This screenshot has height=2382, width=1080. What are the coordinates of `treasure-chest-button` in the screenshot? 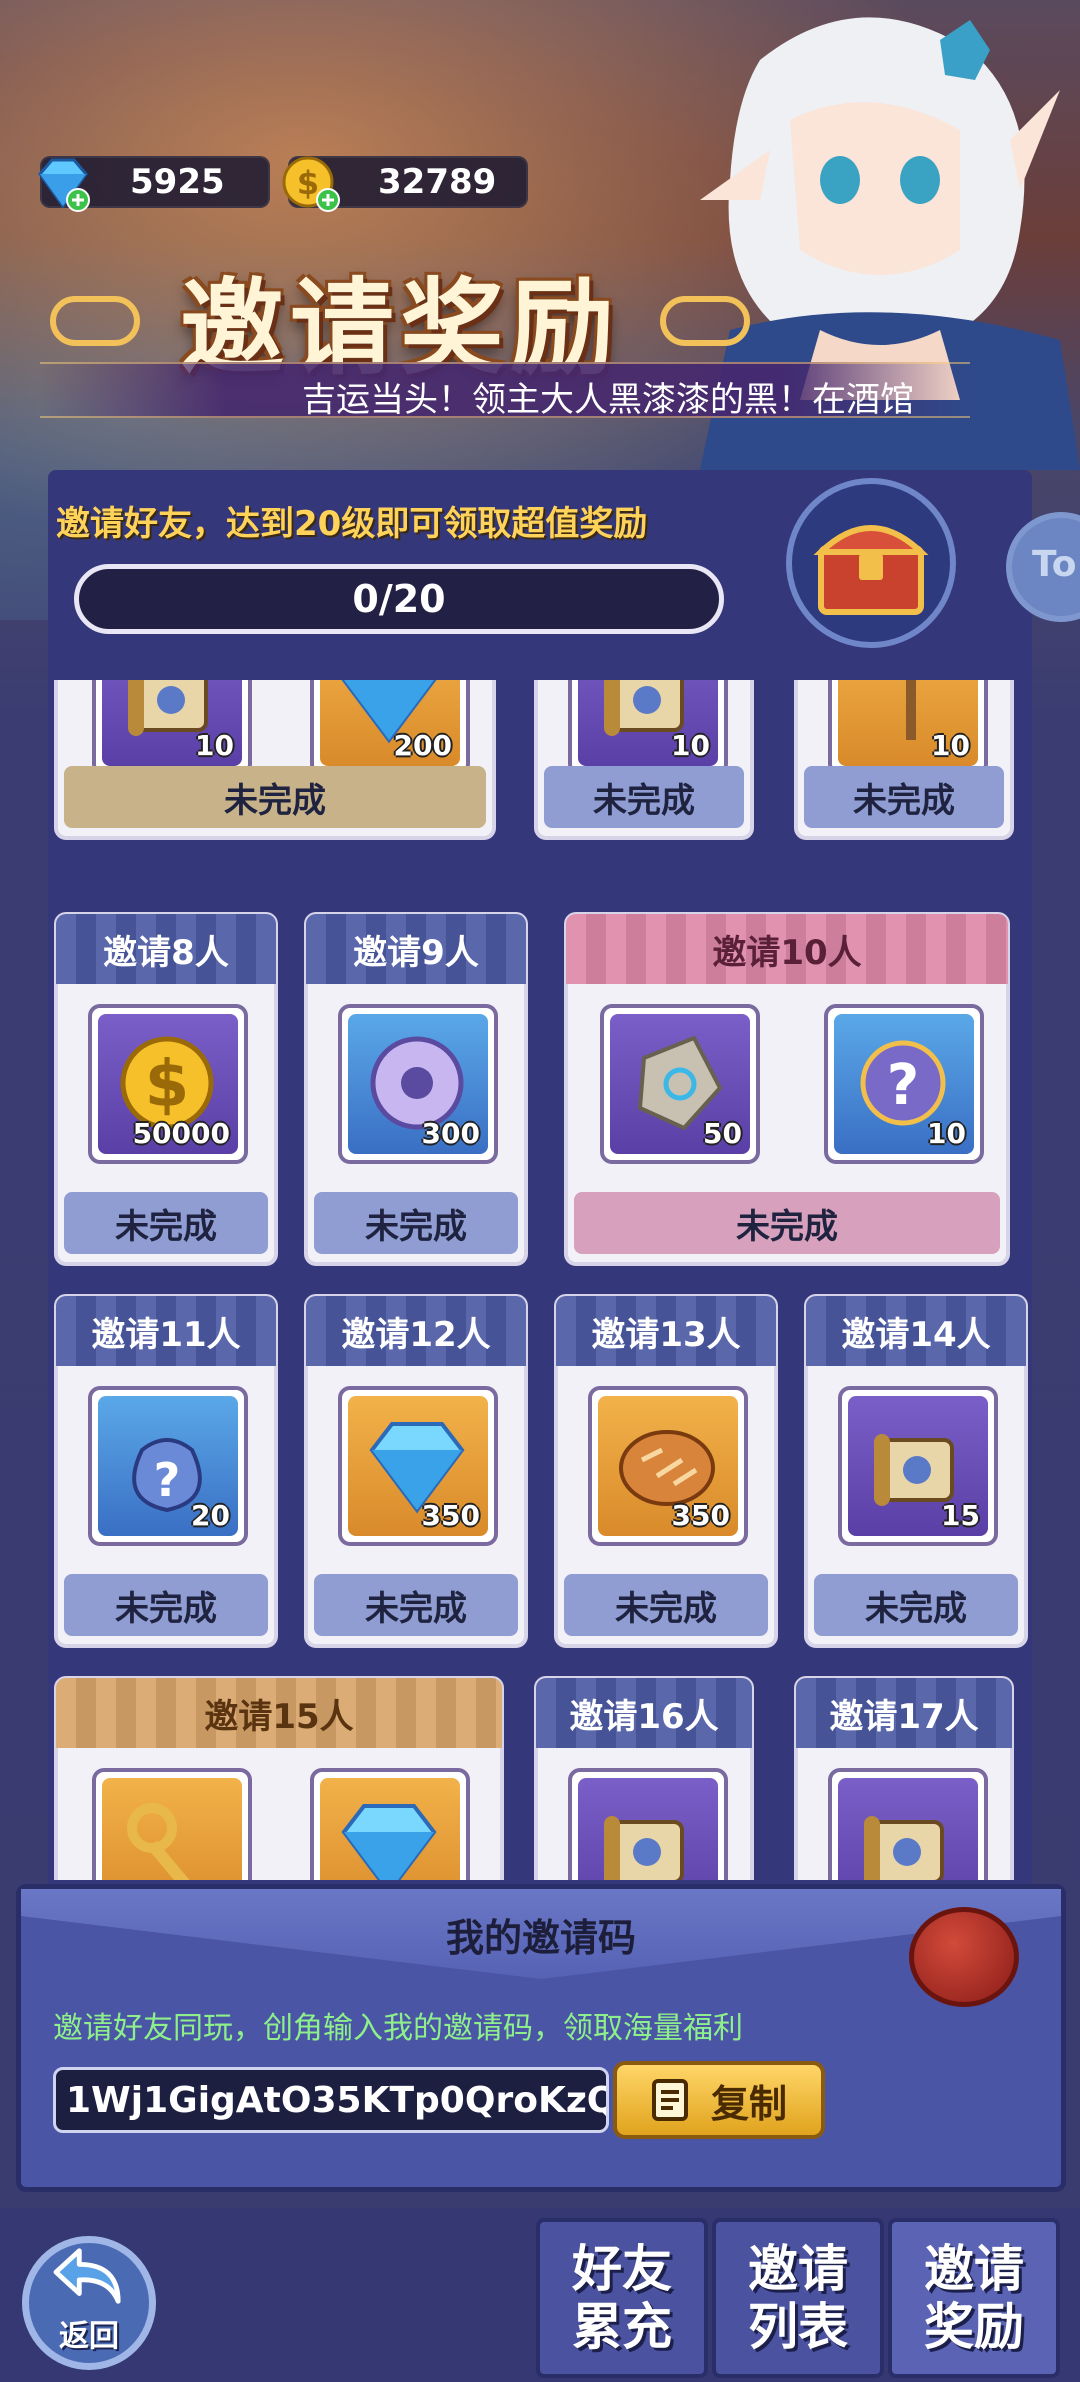 It's located at (871, 563).